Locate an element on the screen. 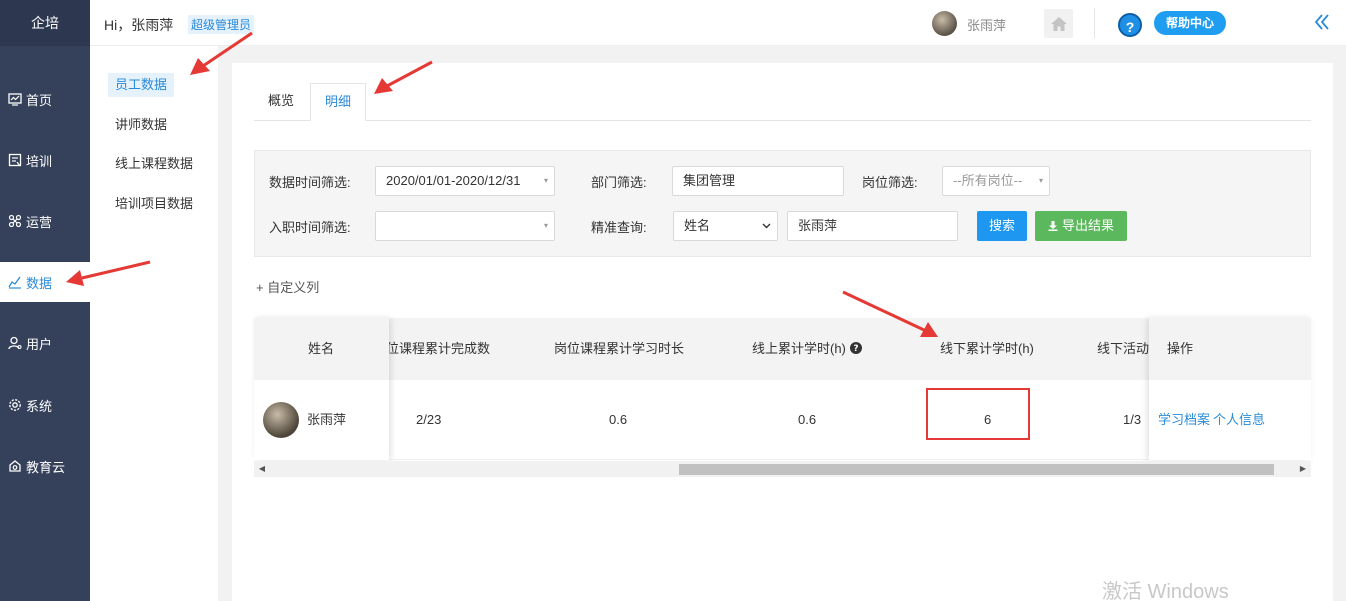 Image resolution: width=1346 pixels, height=601 pixels. export-results-button: 导出结果 is located at coordinates (1081, 226).